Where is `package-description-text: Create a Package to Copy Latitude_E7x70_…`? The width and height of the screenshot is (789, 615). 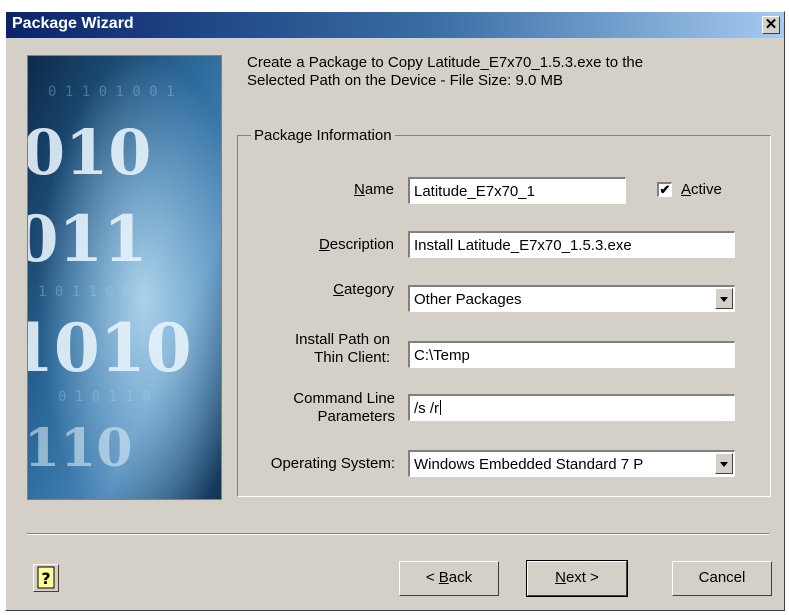
package-description-text: Create a Package to Copy Latitude_E7x70_… is located at coordinates (497, 72).